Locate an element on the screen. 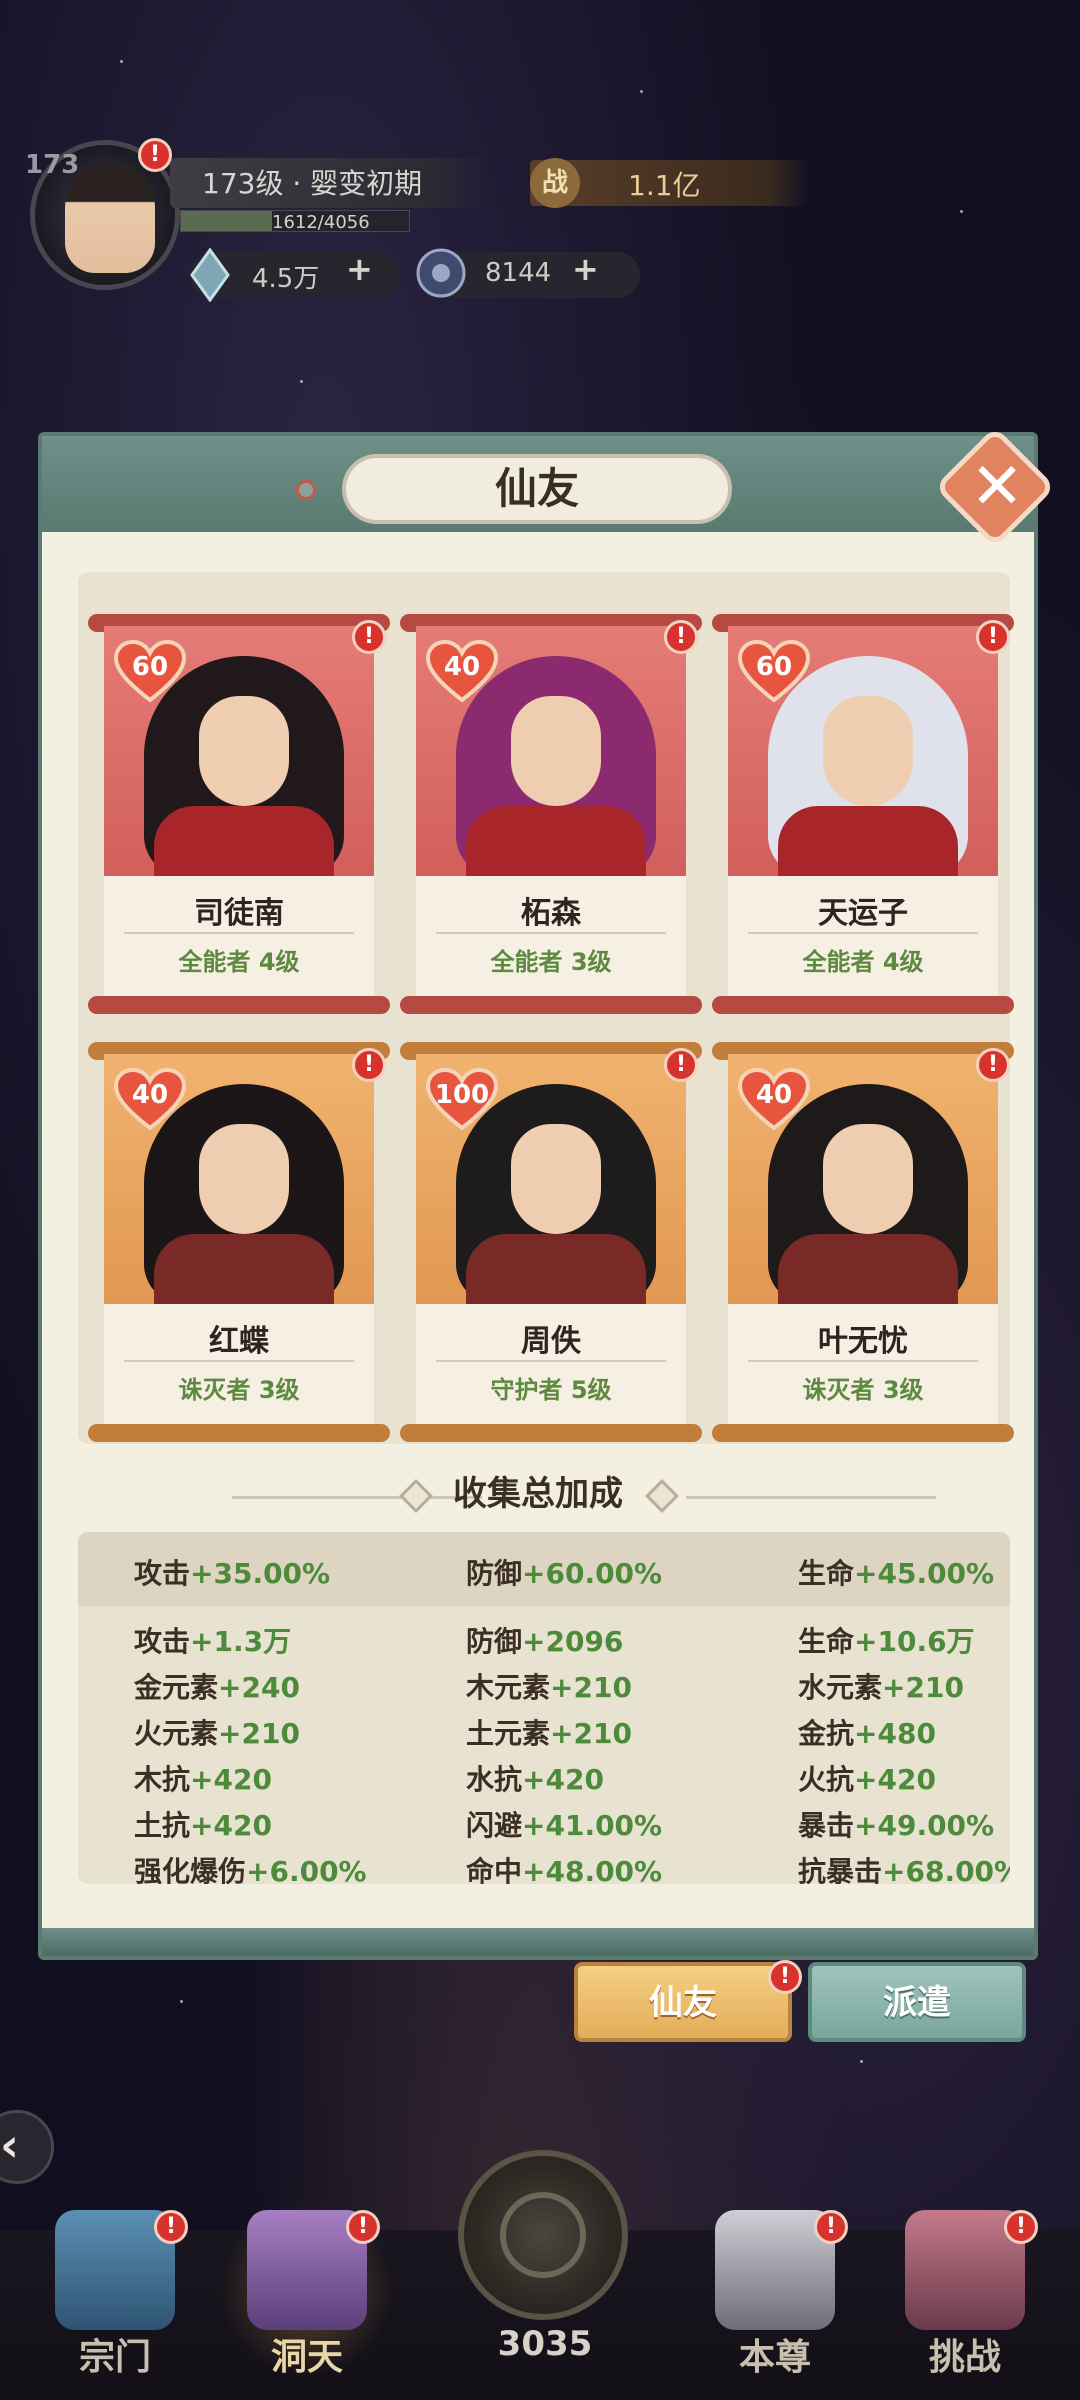 The width and height of the screenshot is (1080, 2400). stat-value: +35.00% is located at coordinates (260, 1573).